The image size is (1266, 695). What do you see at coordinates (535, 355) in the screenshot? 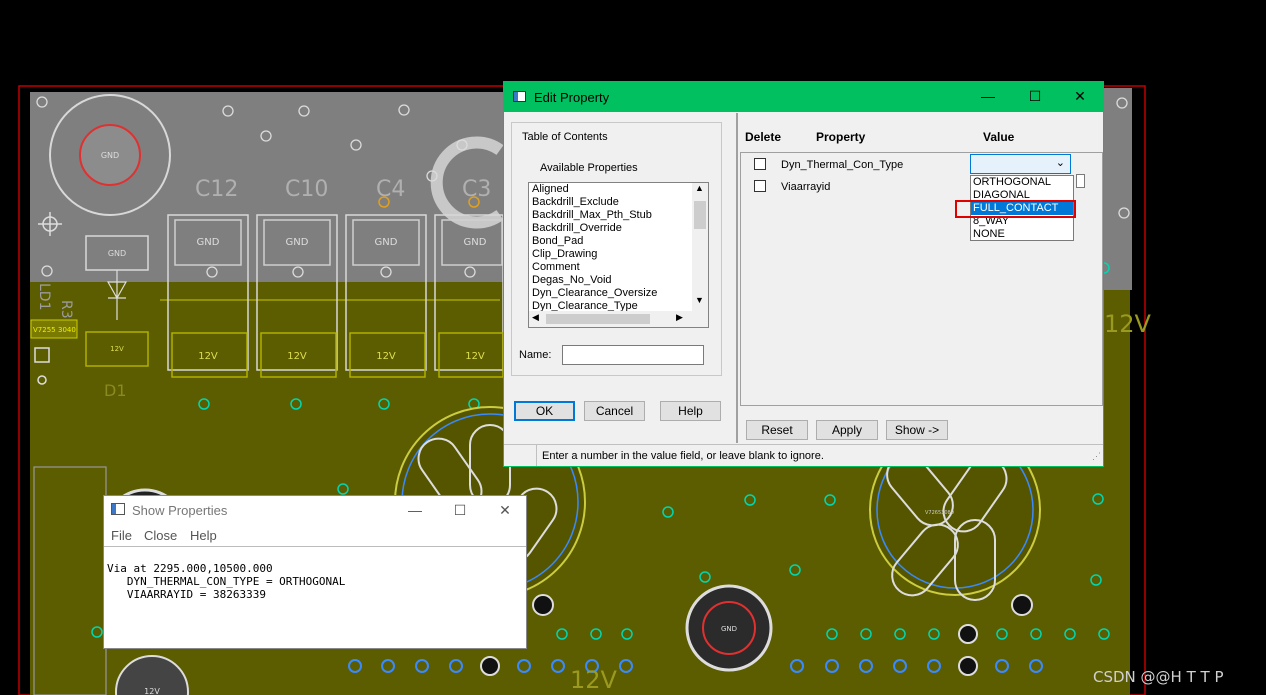
I see `name-label: Name:` at bounding box center [535, 355].